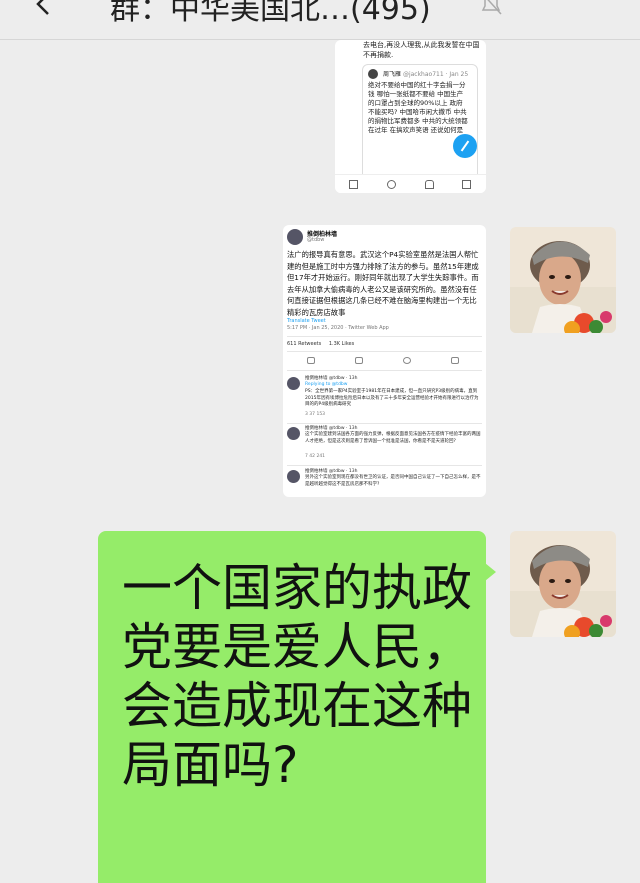 The height and width of the screenshot is (883, 640). Describe the element at coordinates (359, 360) in the screenshot. I see `retweet-icon` at that location.